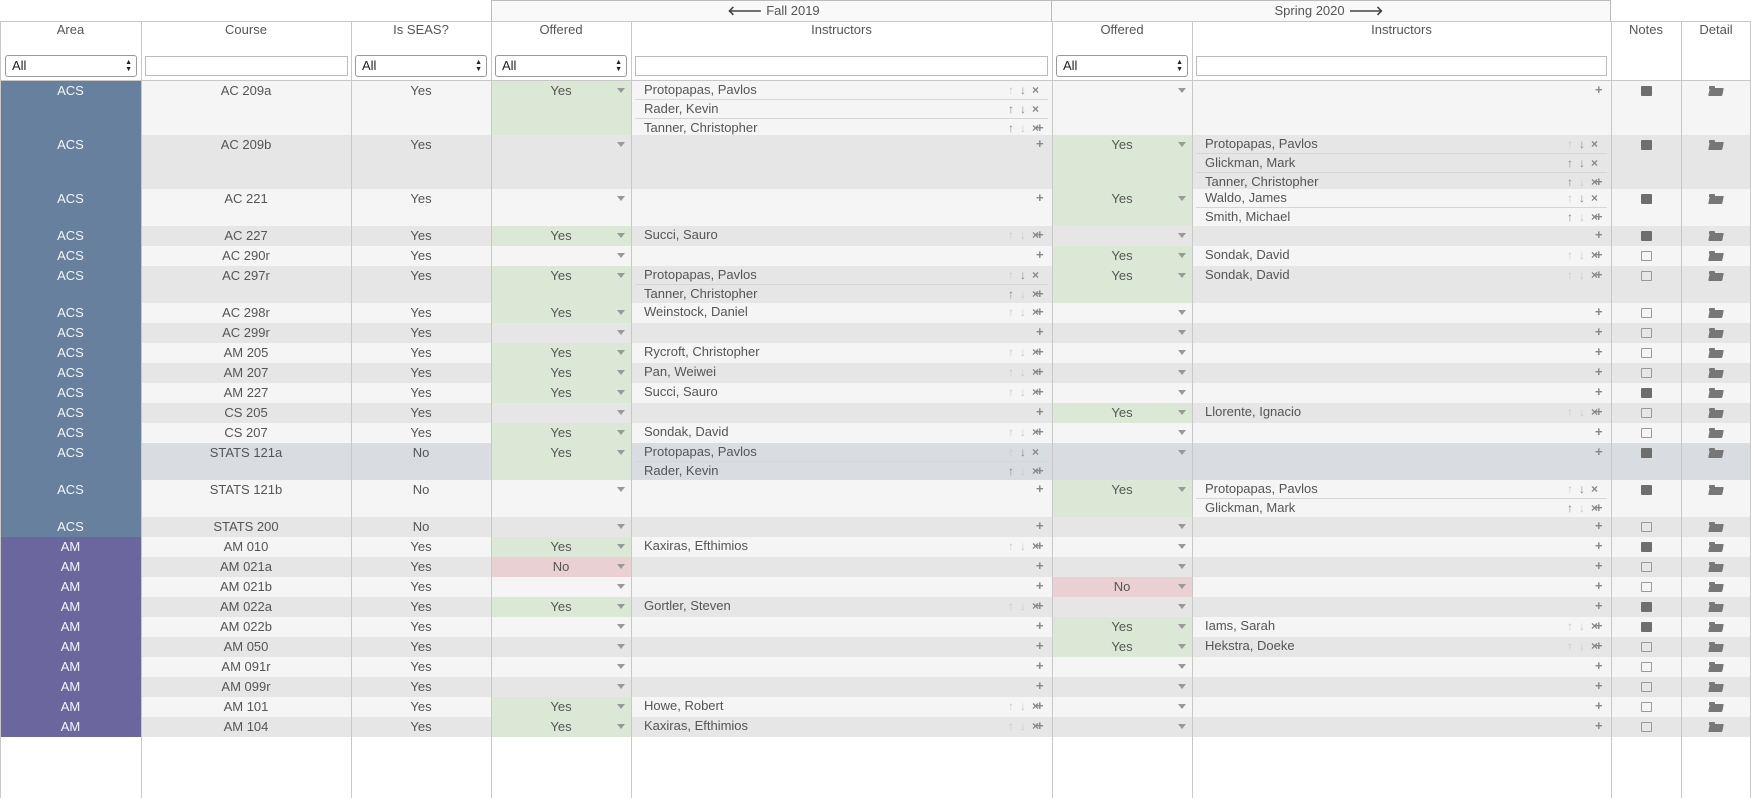 This screenshot has height=798, width=1751. I want to click on instructor-name: Llorente, Ignacio, so click(1253, 411).